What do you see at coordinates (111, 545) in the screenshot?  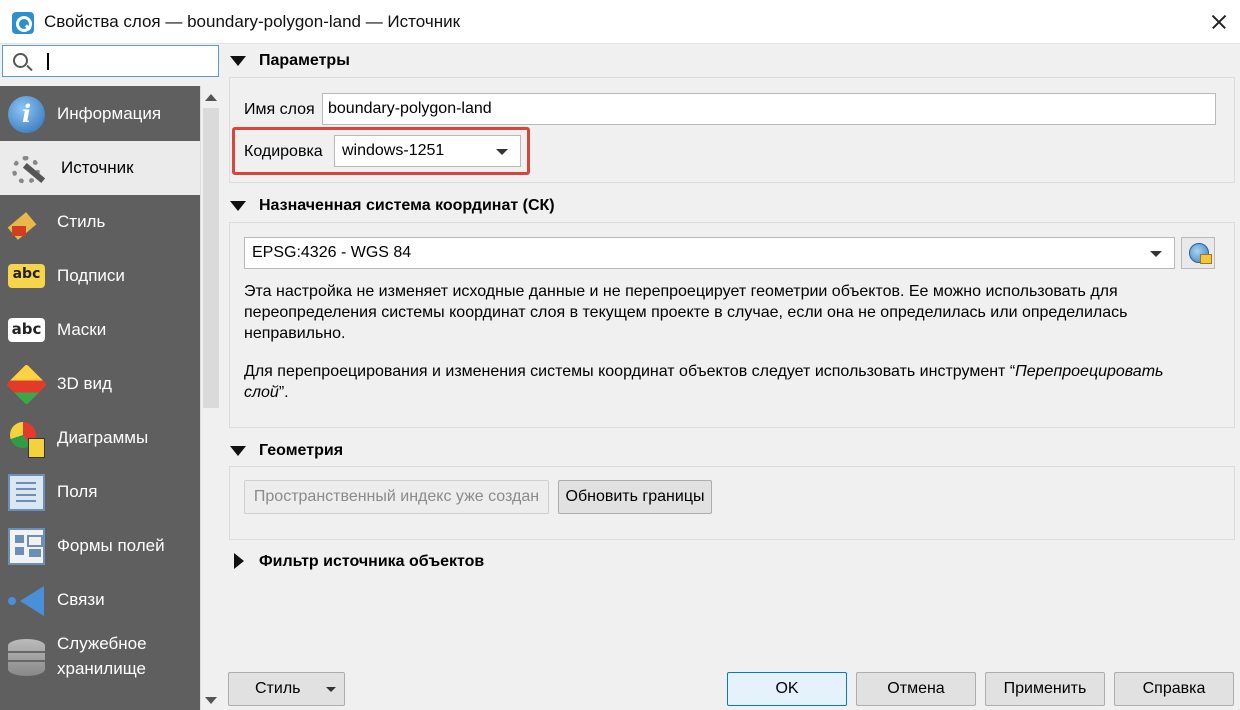 I see `sidebar-item-label: Формы полей` at bounding box center [111, 545].